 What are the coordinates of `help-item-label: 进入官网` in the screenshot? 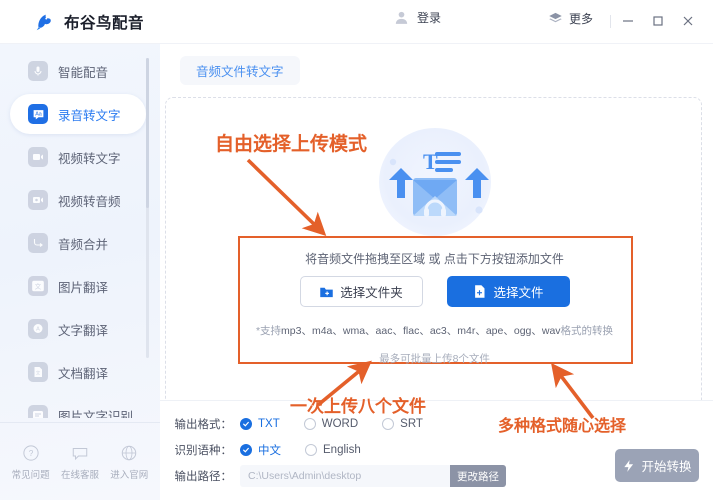 It's located at (129, 475).